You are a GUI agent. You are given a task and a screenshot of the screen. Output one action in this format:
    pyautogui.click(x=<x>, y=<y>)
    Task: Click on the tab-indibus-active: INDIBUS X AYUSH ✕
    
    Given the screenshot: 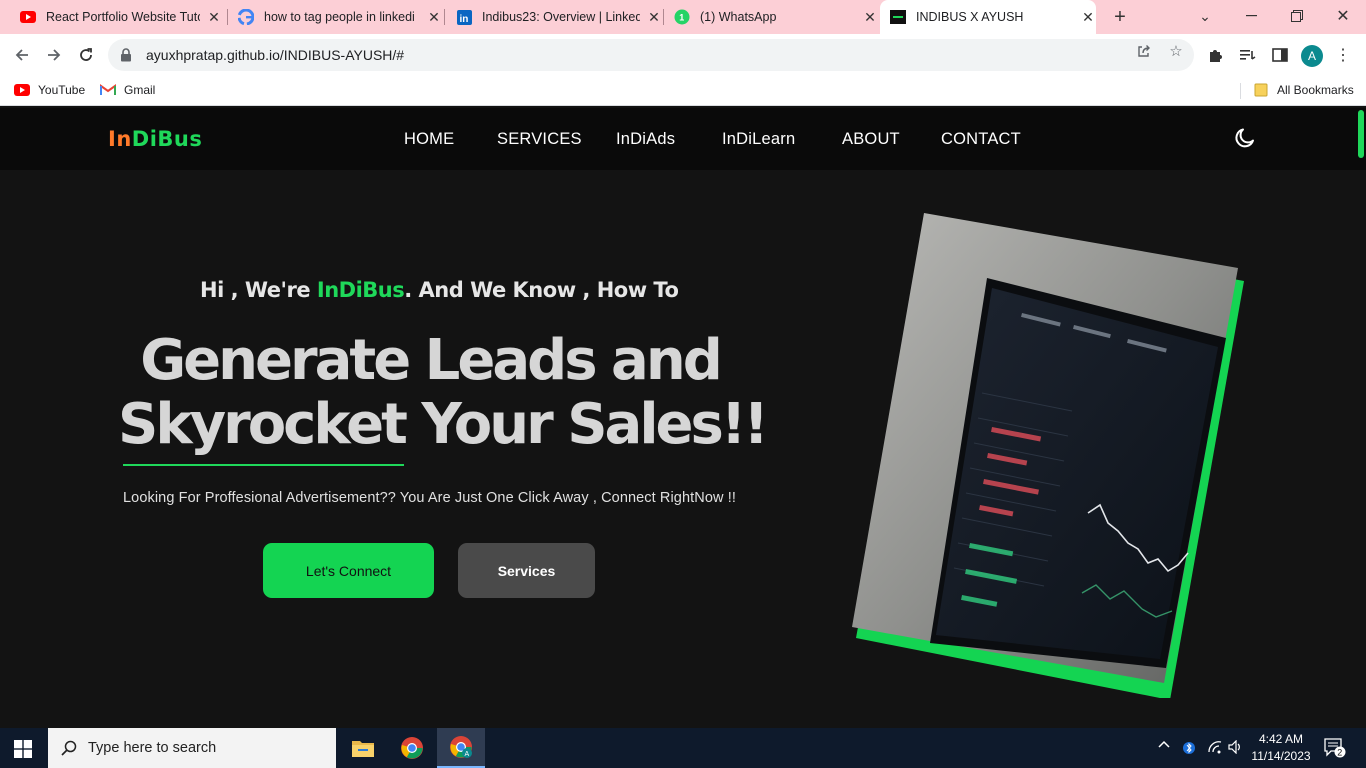 What is the action you would take?
    pyautogui.click(x=988, y=17)
    